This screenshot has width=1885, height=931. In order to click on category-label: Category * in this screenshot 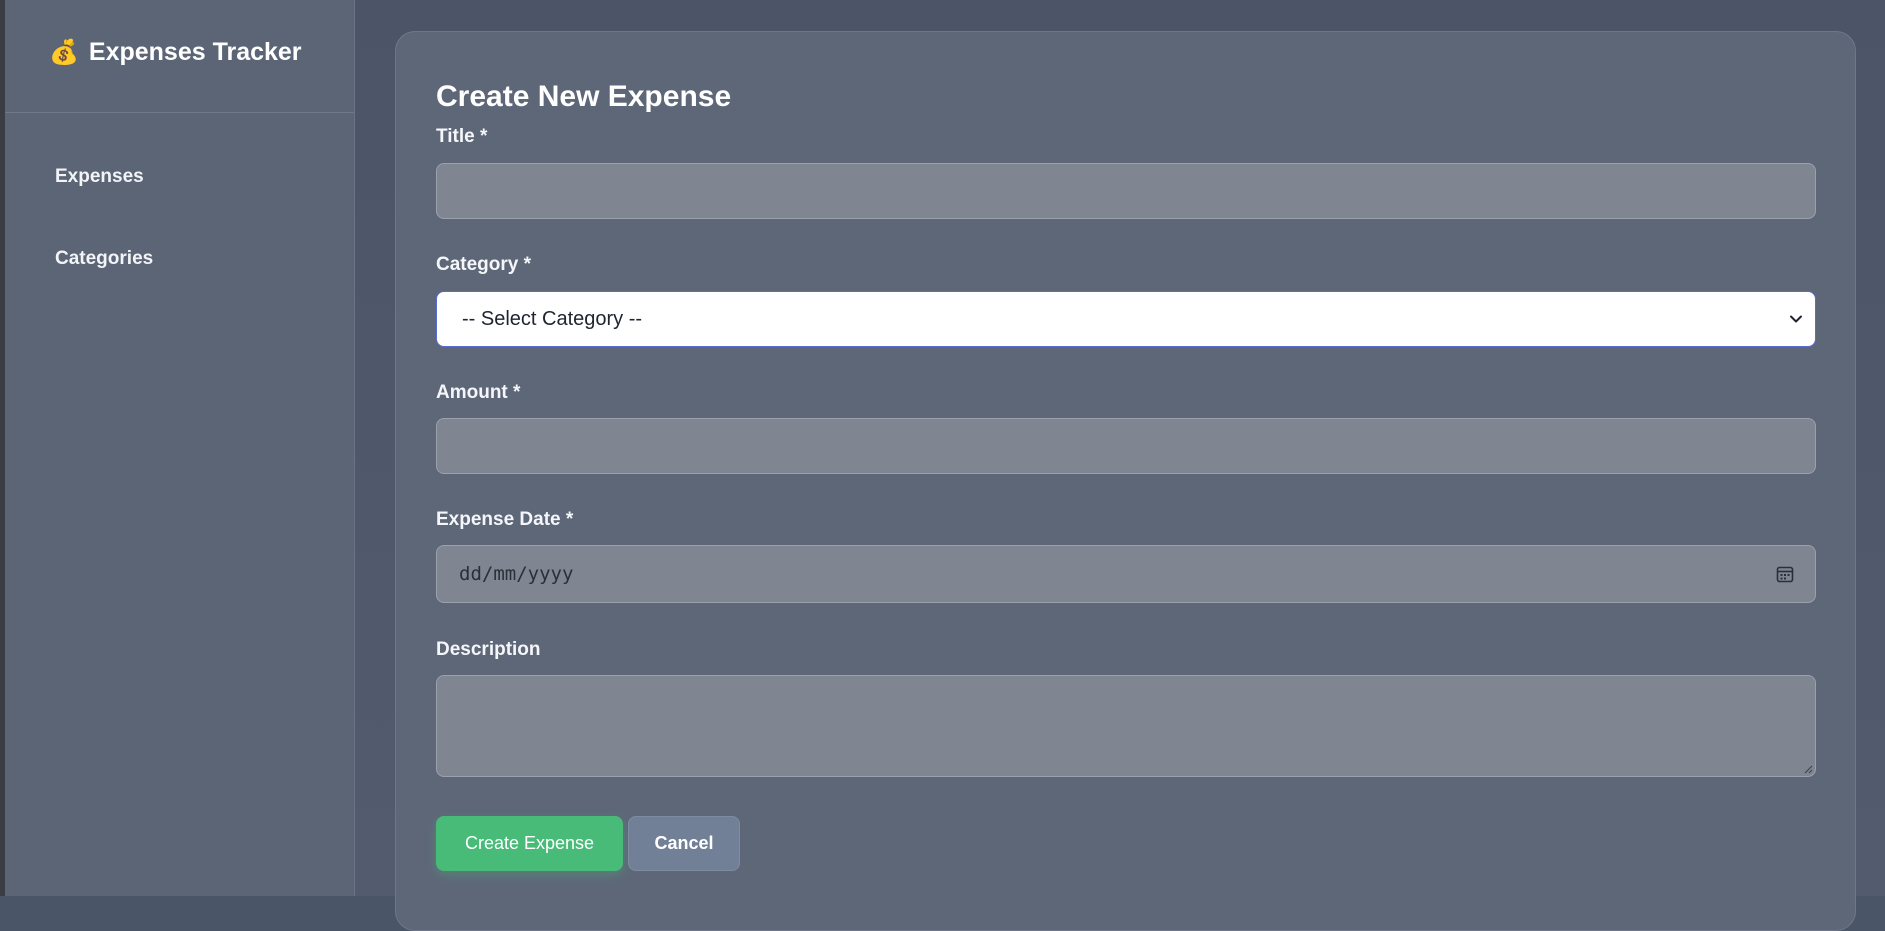, I will do `click(484, 264)`.